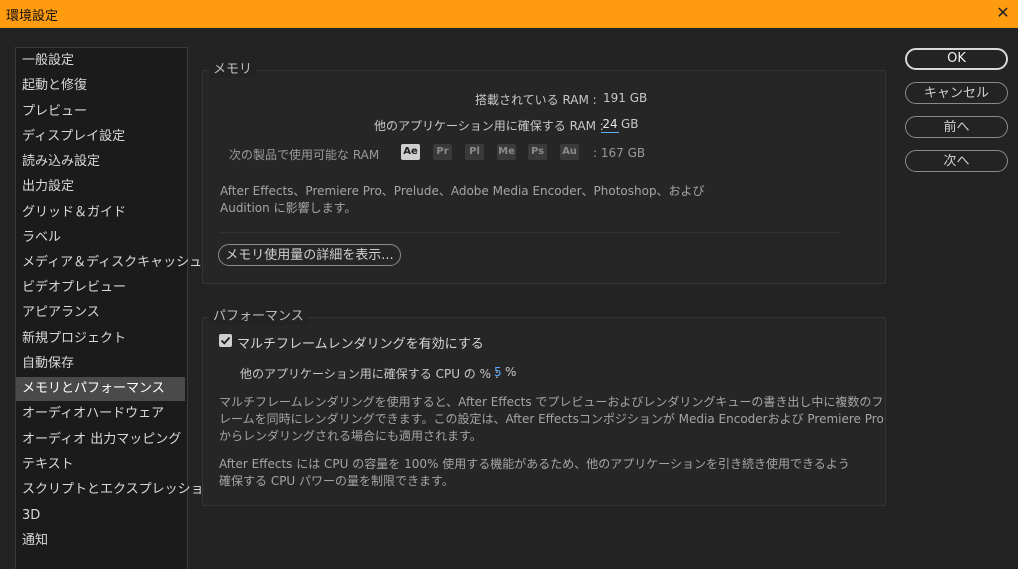  What do you see at coordinates (474, 152) in the screenshot?
I see `pl-app-icon: Pl` at bounding box center [474, 152].